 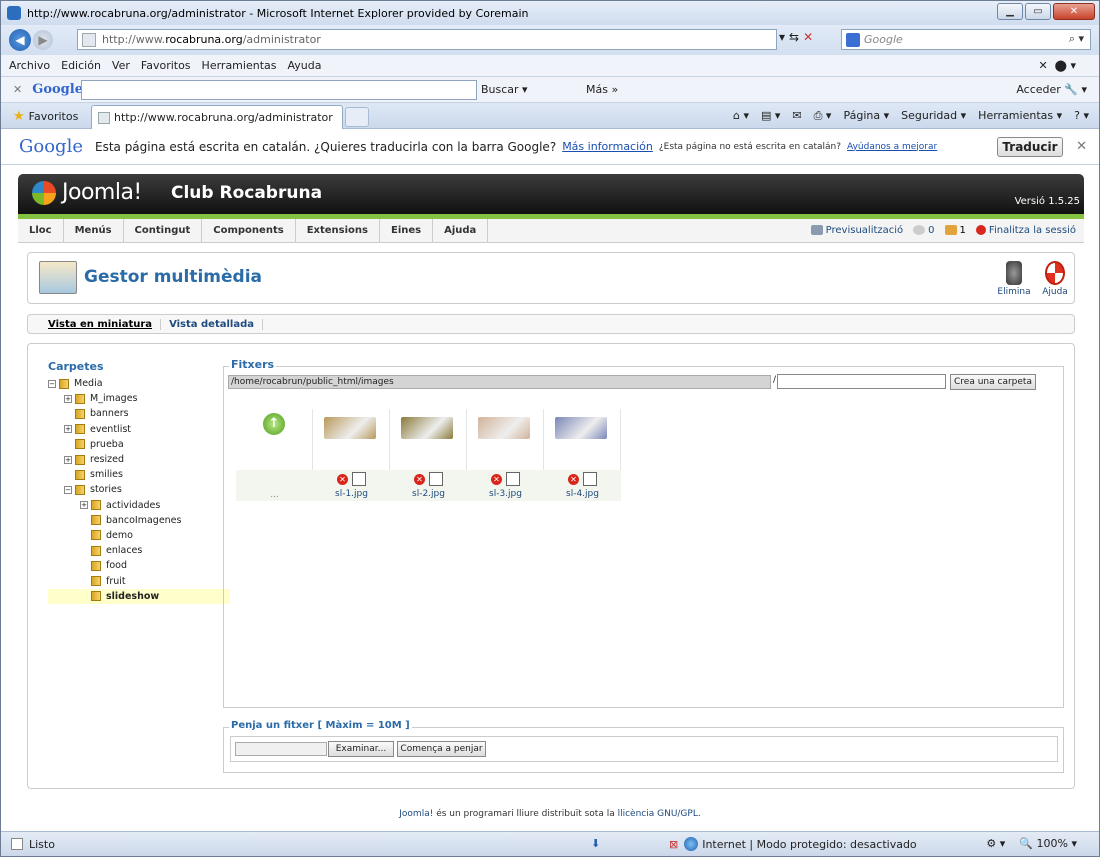 I want to click on license-link: llicència GNU/GPL, so click(x=658, y=814).